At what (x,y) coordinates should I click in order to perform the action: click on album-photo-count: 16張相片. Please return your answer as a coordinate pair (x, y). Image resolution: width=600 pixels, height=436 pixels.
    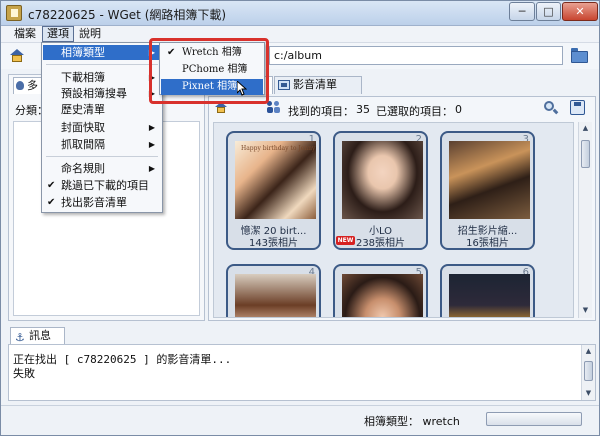
    Looking at the image, I should click on (487, 243).